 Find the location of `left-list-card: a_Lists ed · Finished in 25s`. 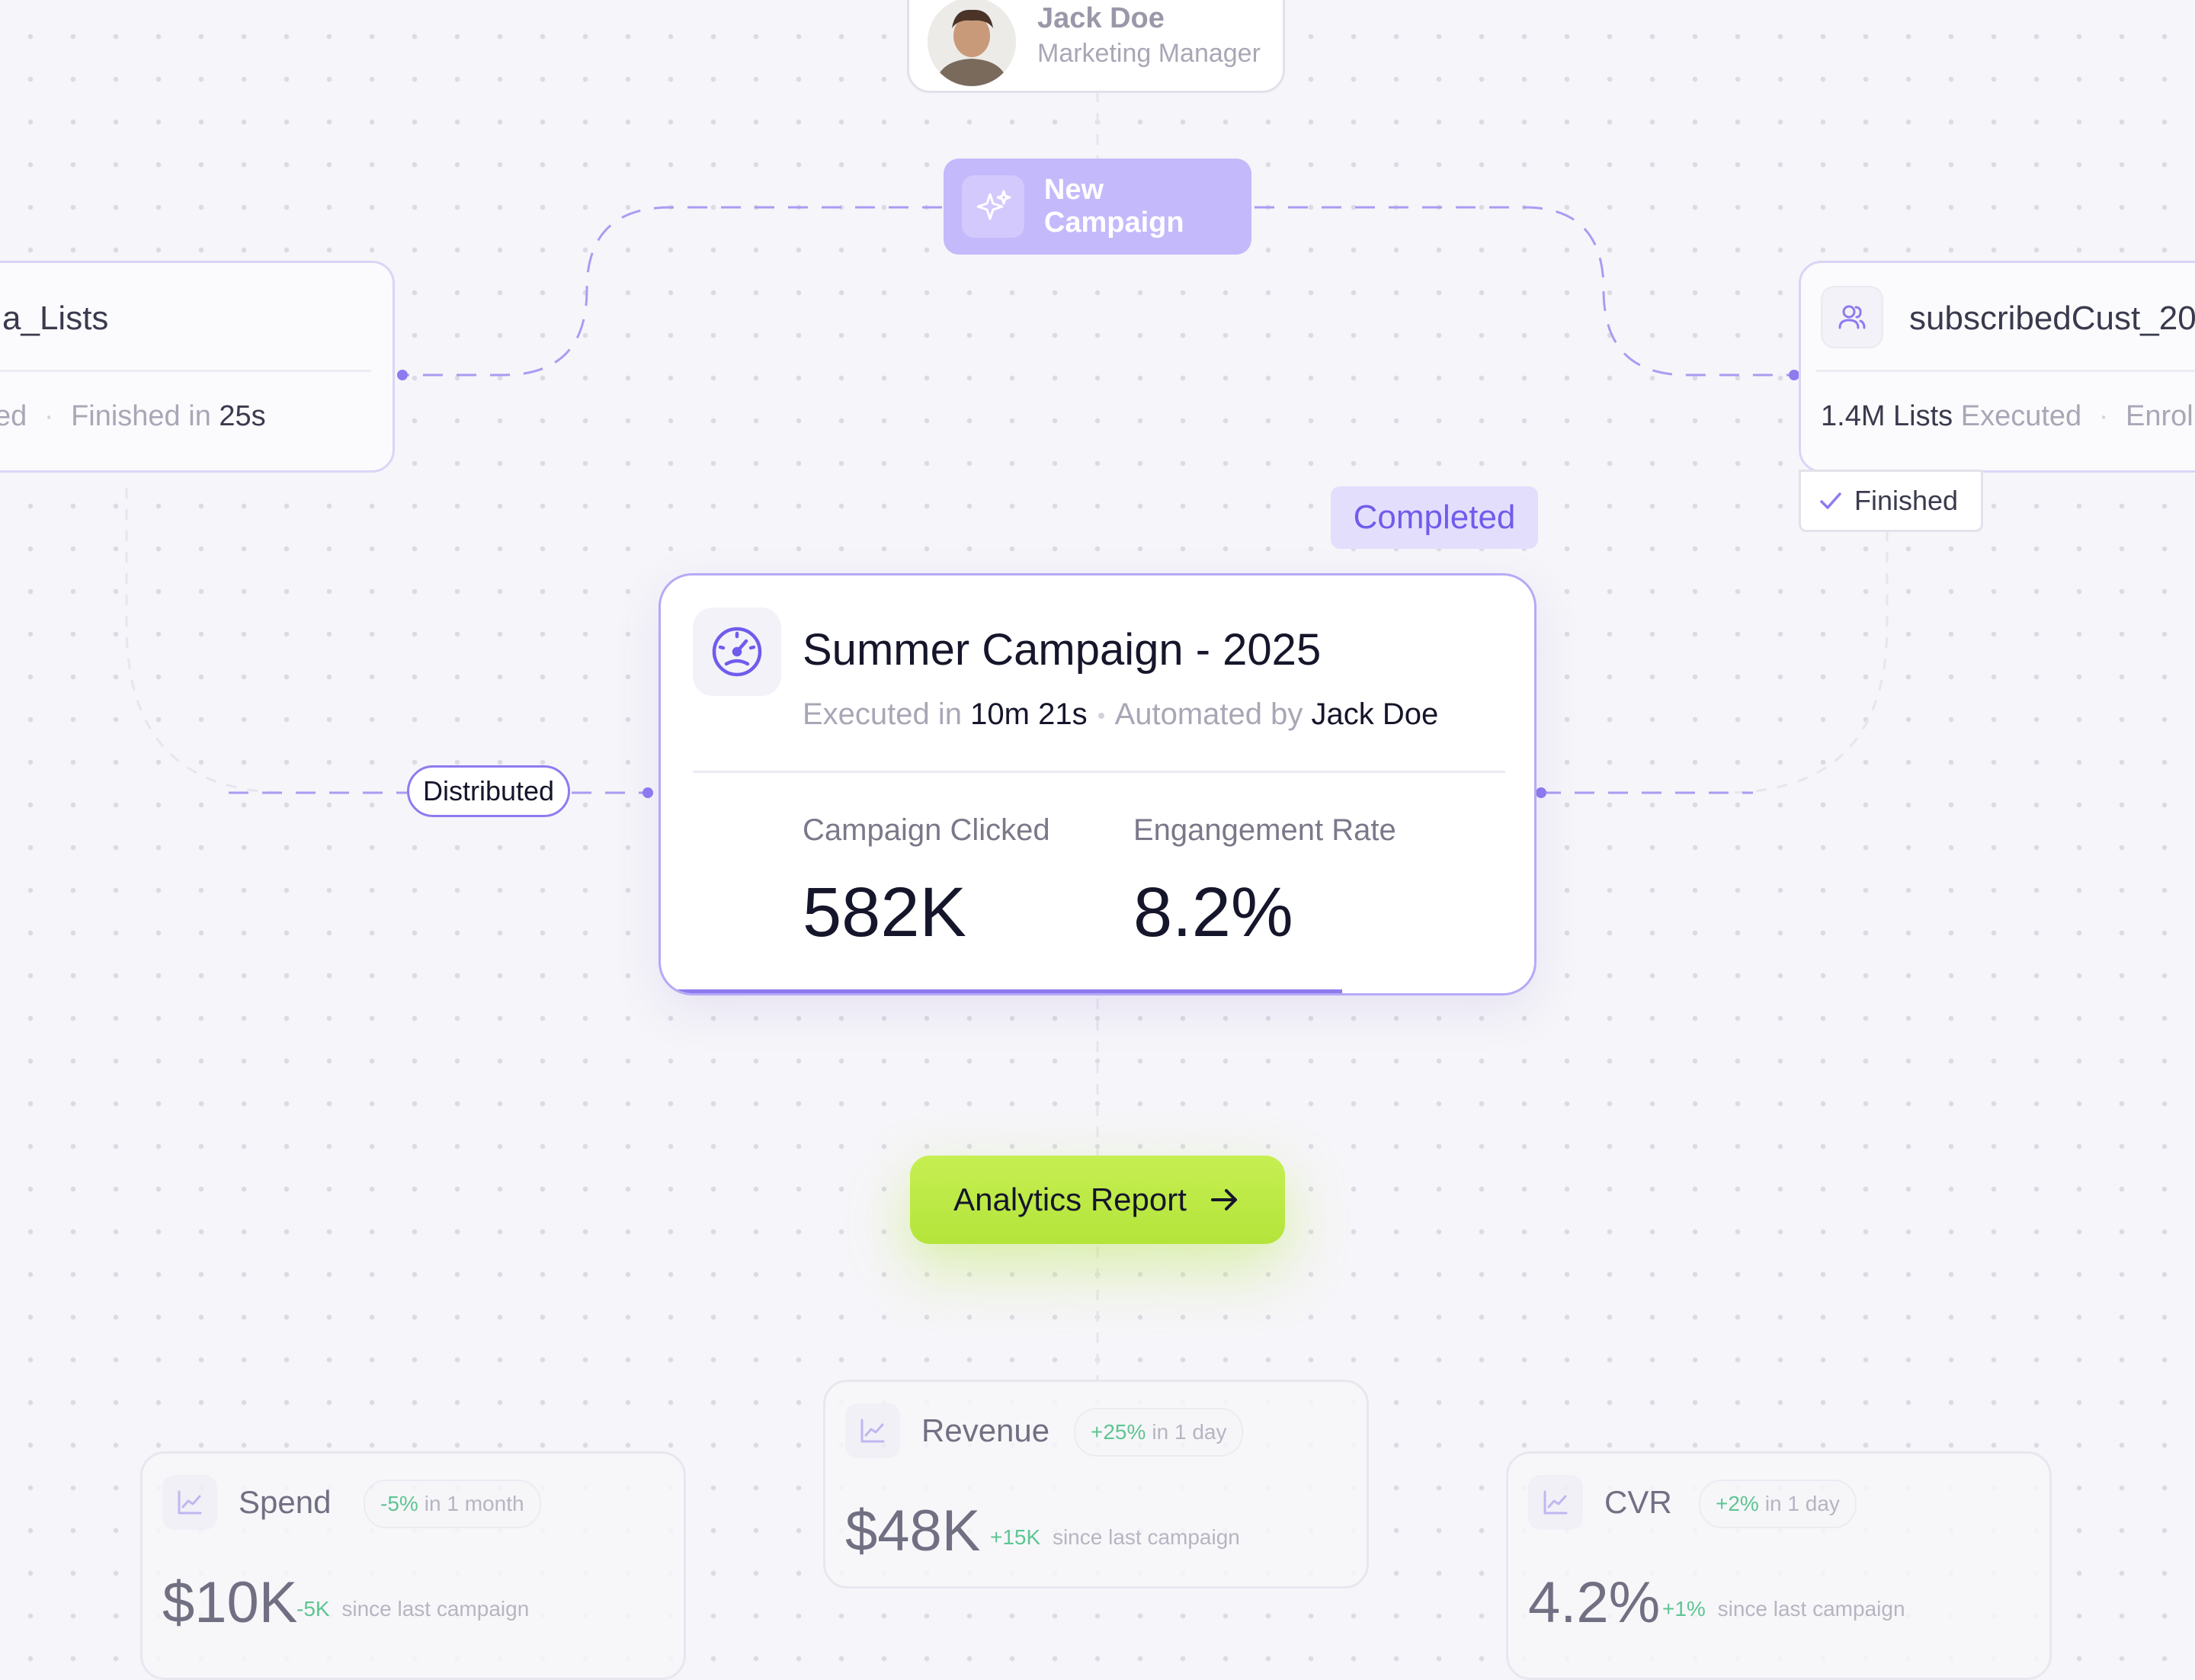

left-list-card: a_Lists ed · Finished in 25s is located at coordinates (198, 367).